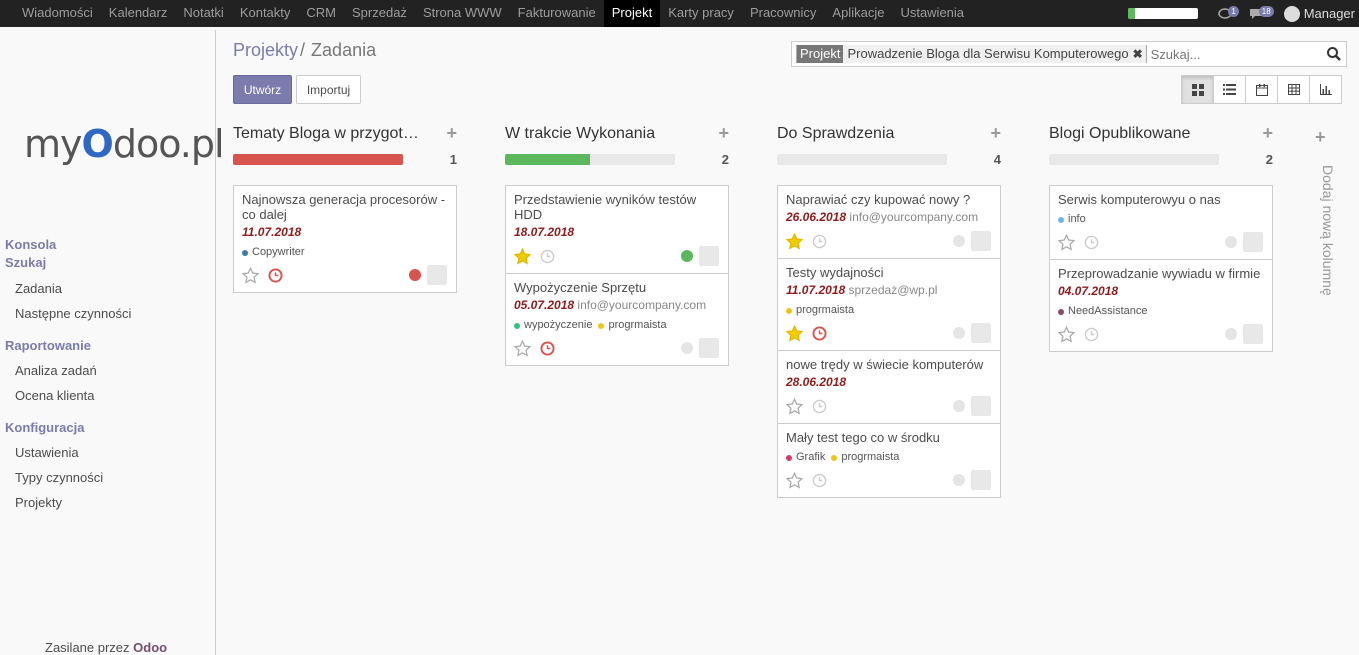 Image resolution: width=1359 pixels, height=655 pixels. I want to click on pivot-view-button, so click(1293, 89).